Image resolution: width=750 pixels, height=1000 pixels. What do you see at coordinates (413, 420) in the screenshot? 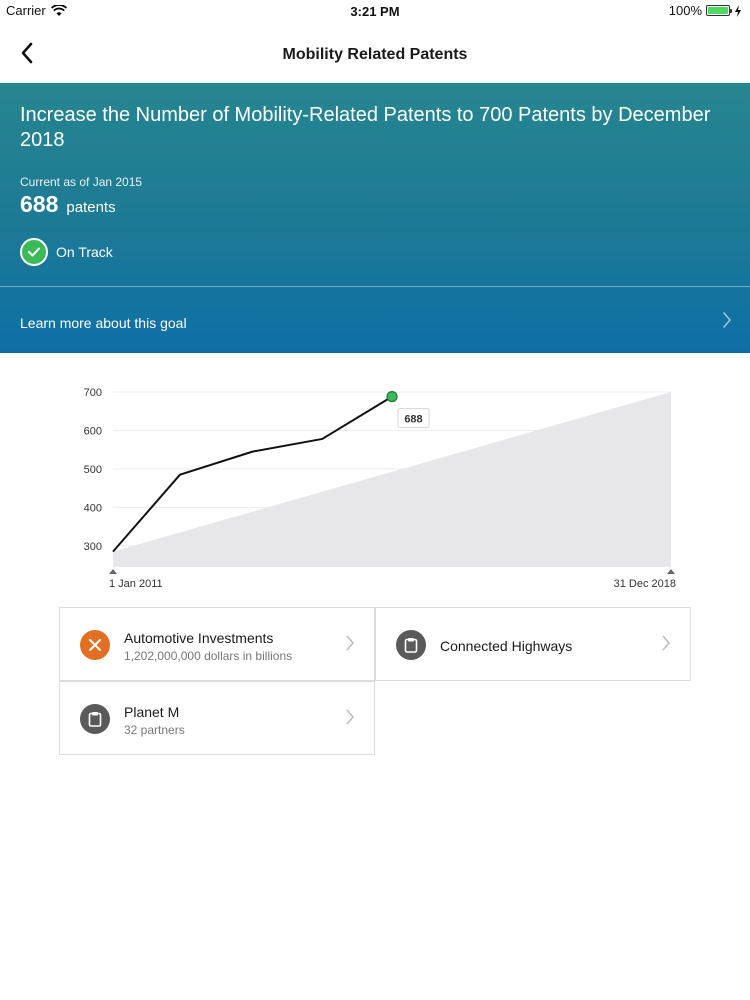
I see `value-label: 688` at bounding box center [413, 420].